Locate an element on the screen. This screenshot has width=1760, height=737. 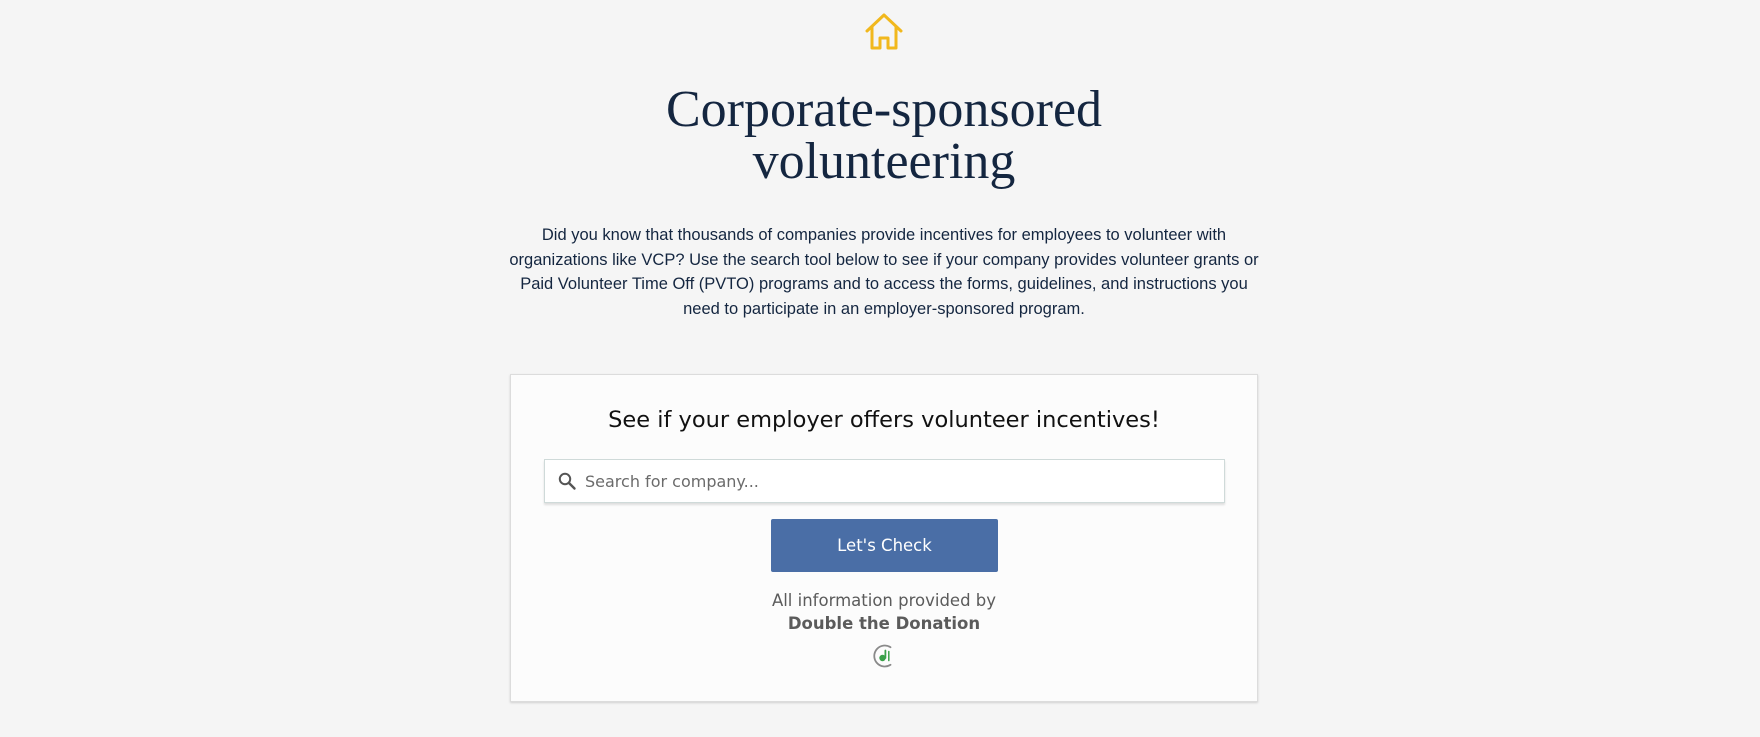
page-title-line-1: Corporate-sponsored is located at coordinates (884, 109).